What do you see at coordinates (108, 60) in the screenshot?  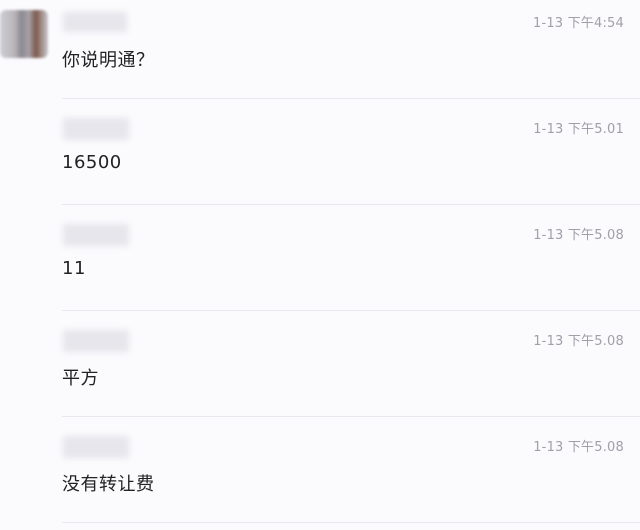 I see `message-text: 你说明通？` at bounding box center [108, 60].